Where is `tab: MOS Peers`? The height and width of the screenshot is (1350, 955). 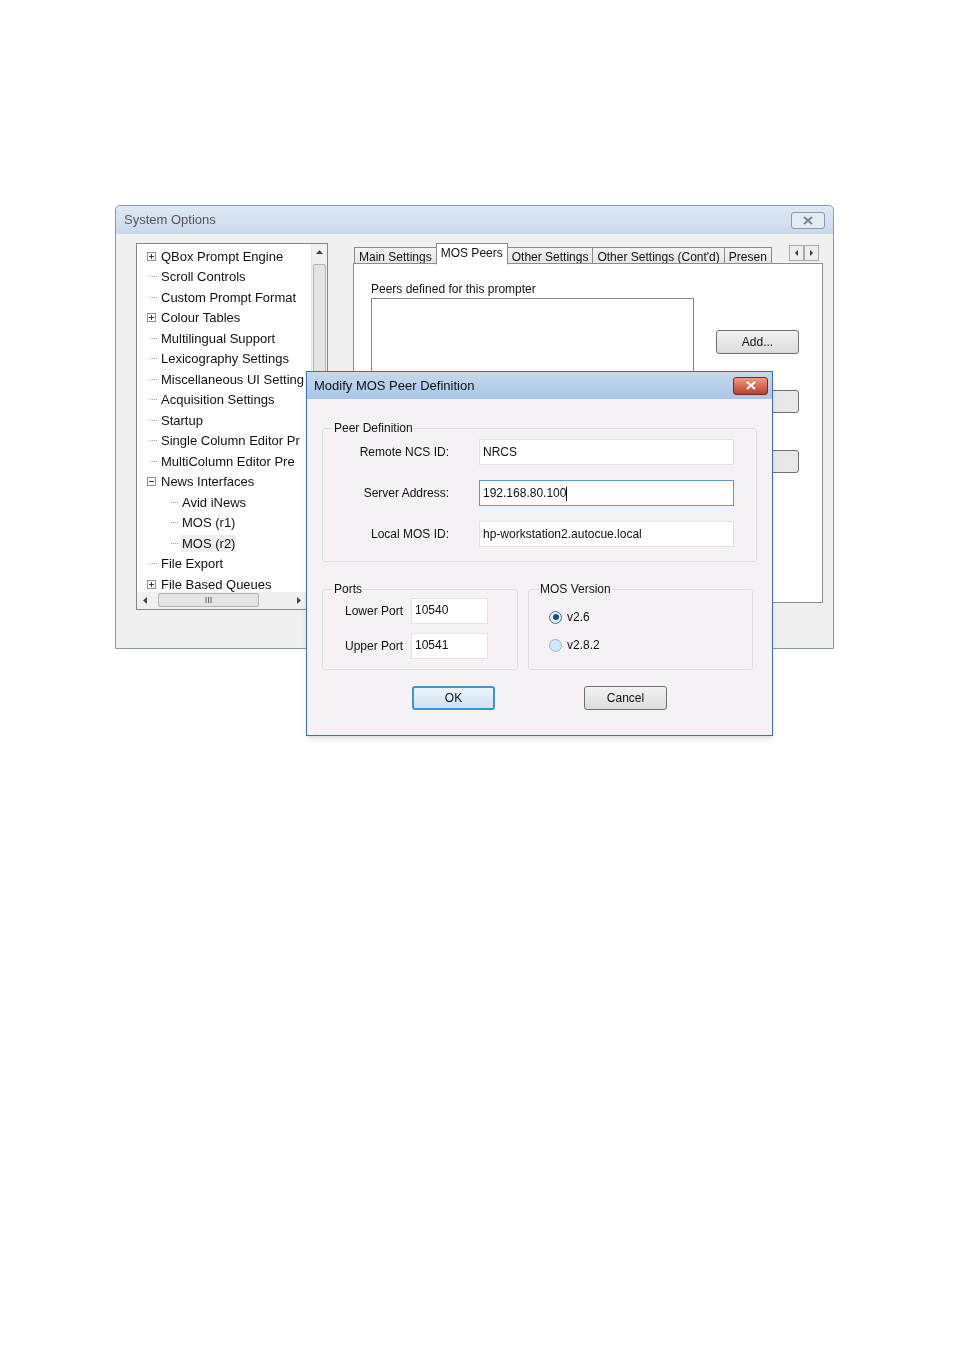 tab: MOS Peers is located at coordinates (471, 254).